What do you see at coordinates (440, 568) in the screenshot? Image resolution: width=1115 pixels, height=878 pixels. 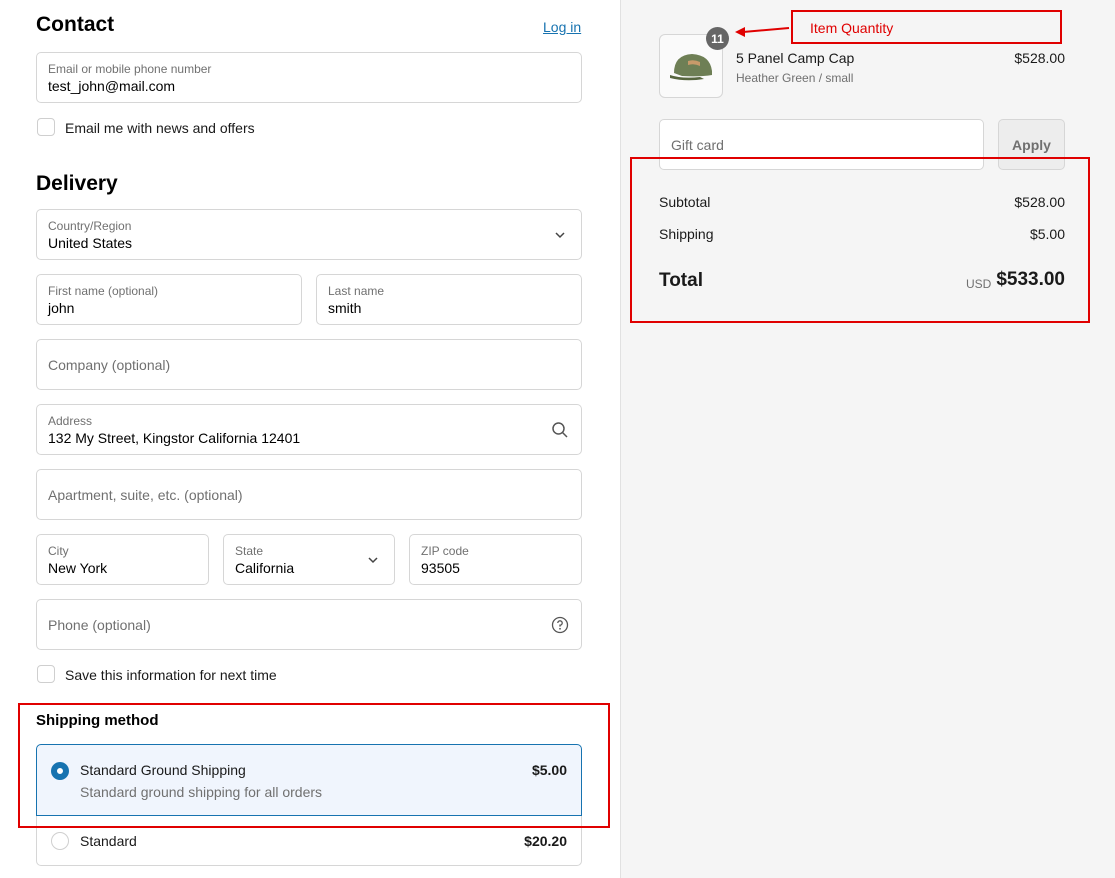 I see `zip-value: 93505` at bounding box center [440, 568].